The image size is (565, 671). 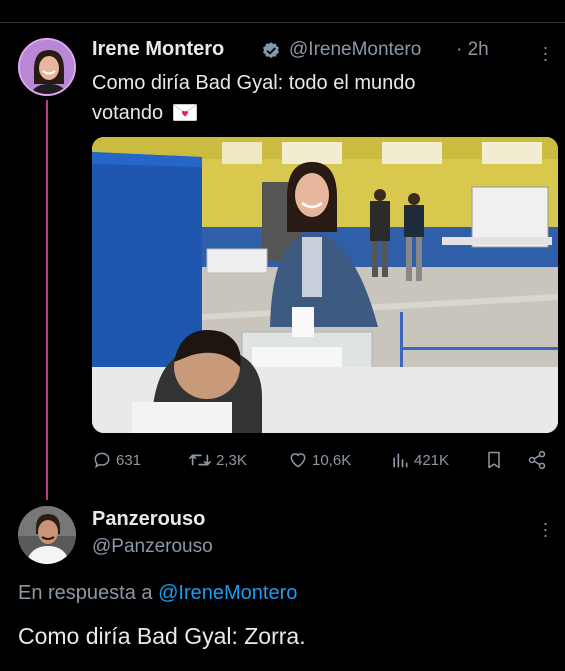 I want to click on reply-author-avatar, so click(x=47, y=535).